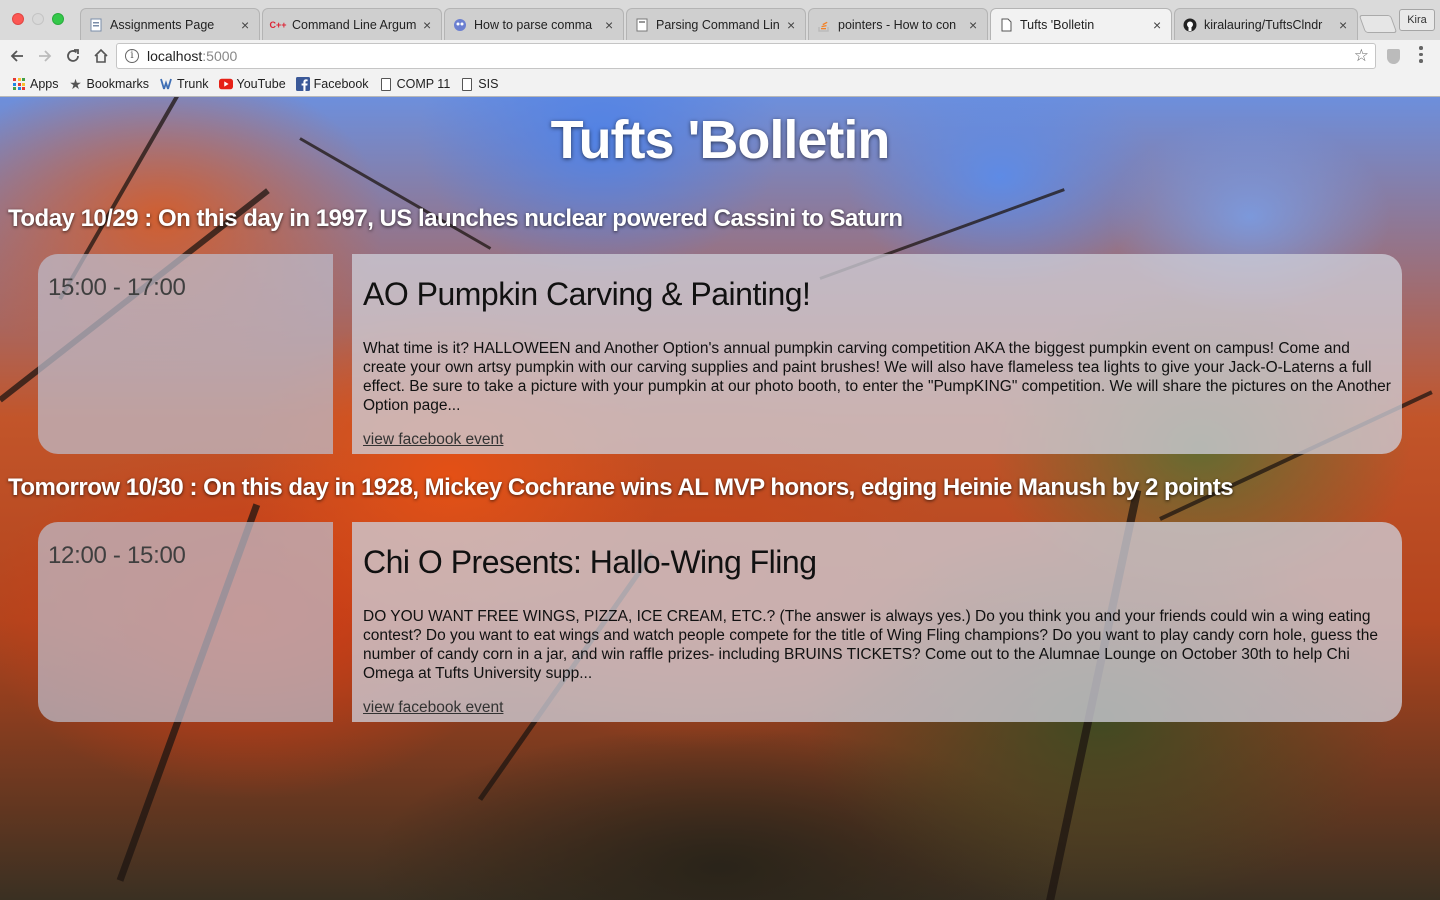 This screenshot has width=1440, height=900. What do you see at coordinates (746, 56) in the screenshot?
I see `address-bar: i localhost:5000 ☆` at bounding box center [746, 56].